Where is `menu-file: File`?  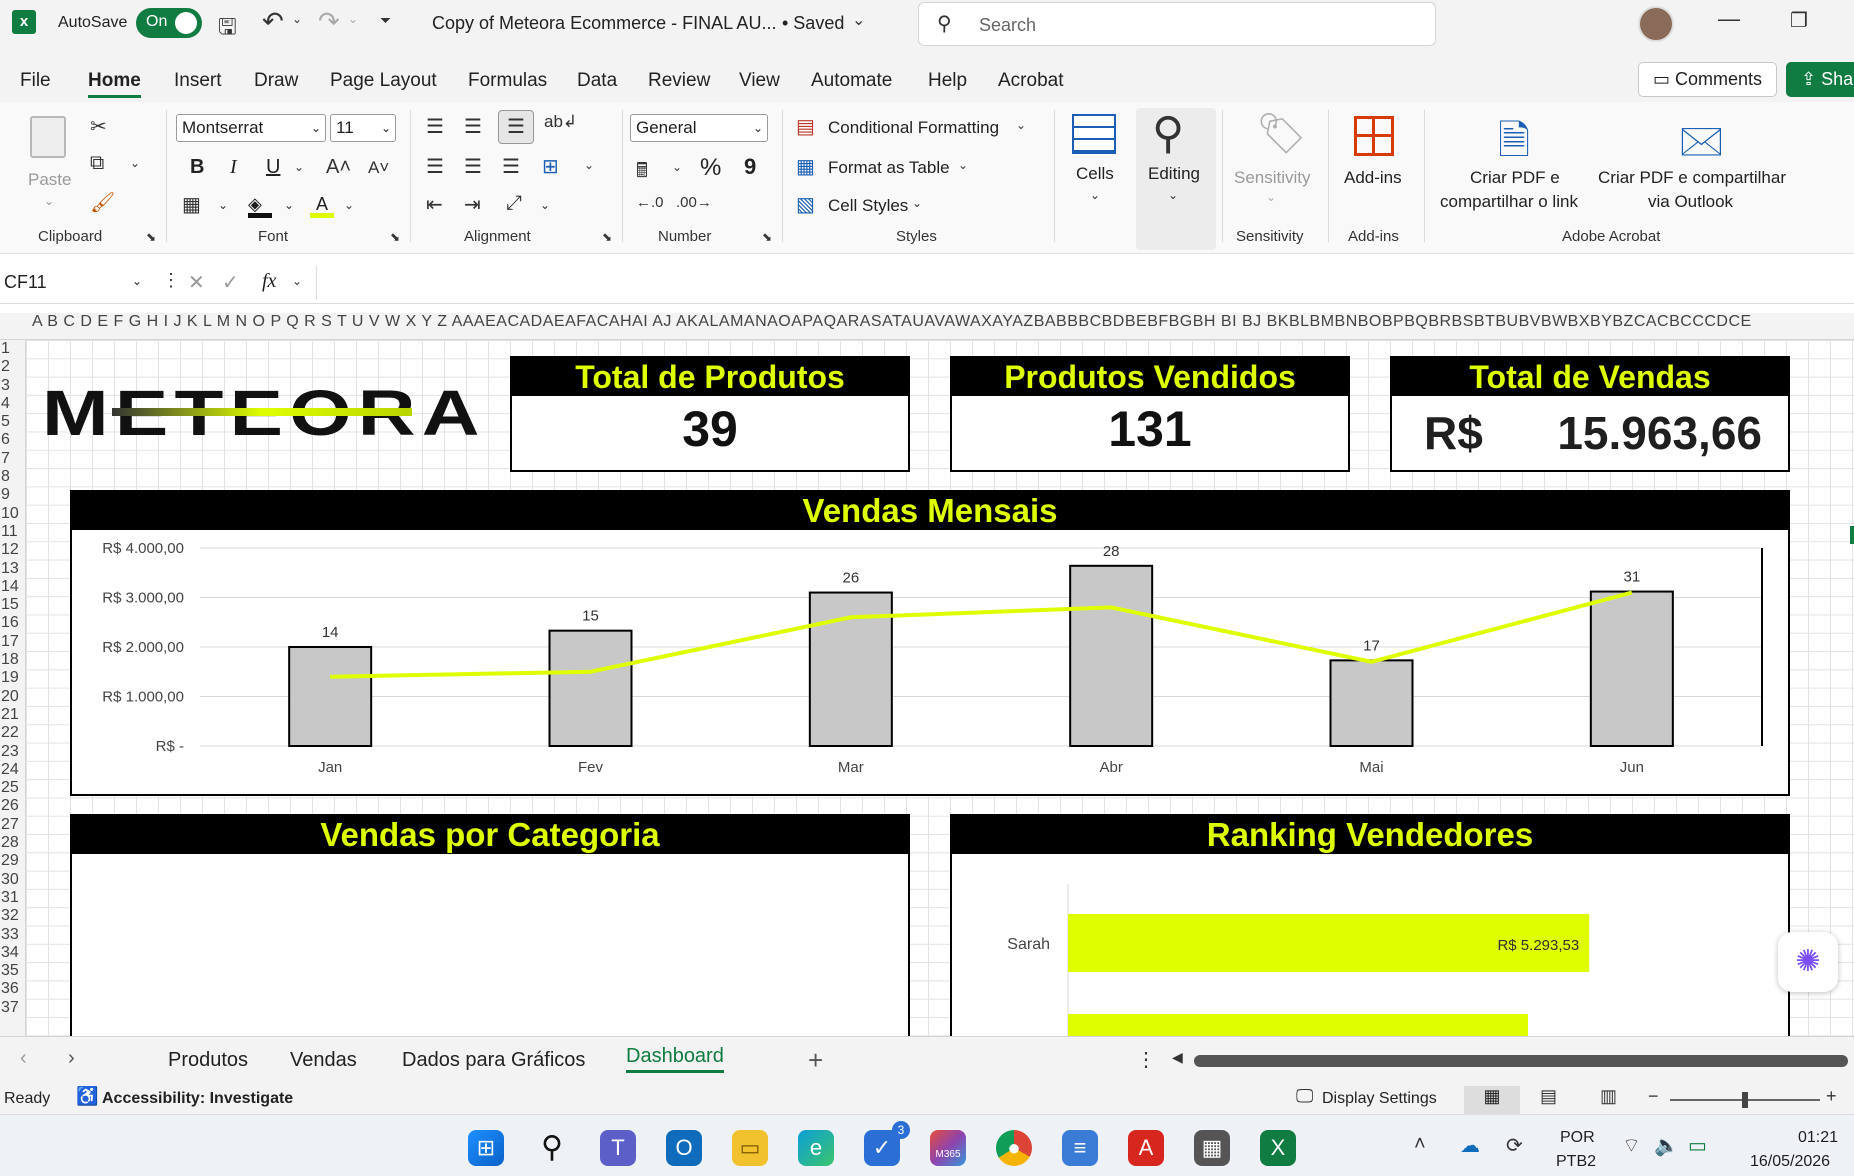 menu-file: File is located at coordinates (35, 81).